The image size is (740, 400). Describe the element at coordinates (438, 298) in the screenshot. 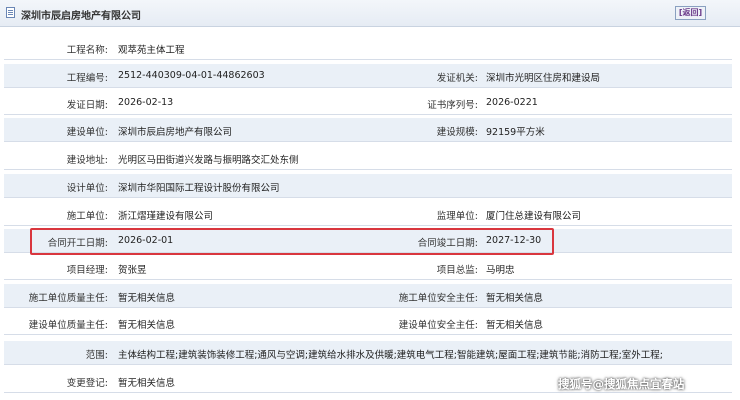

I see `field-label: 施工单位安全主任:` at that location.